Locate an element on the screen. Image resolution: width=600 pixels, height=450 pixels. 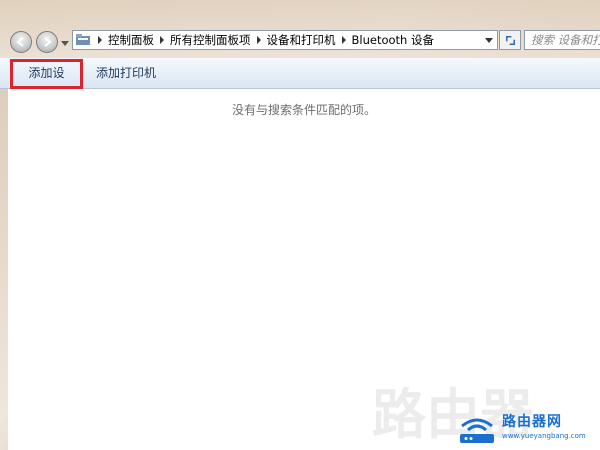
router-logo-icon is located at coordinates (477, 430).